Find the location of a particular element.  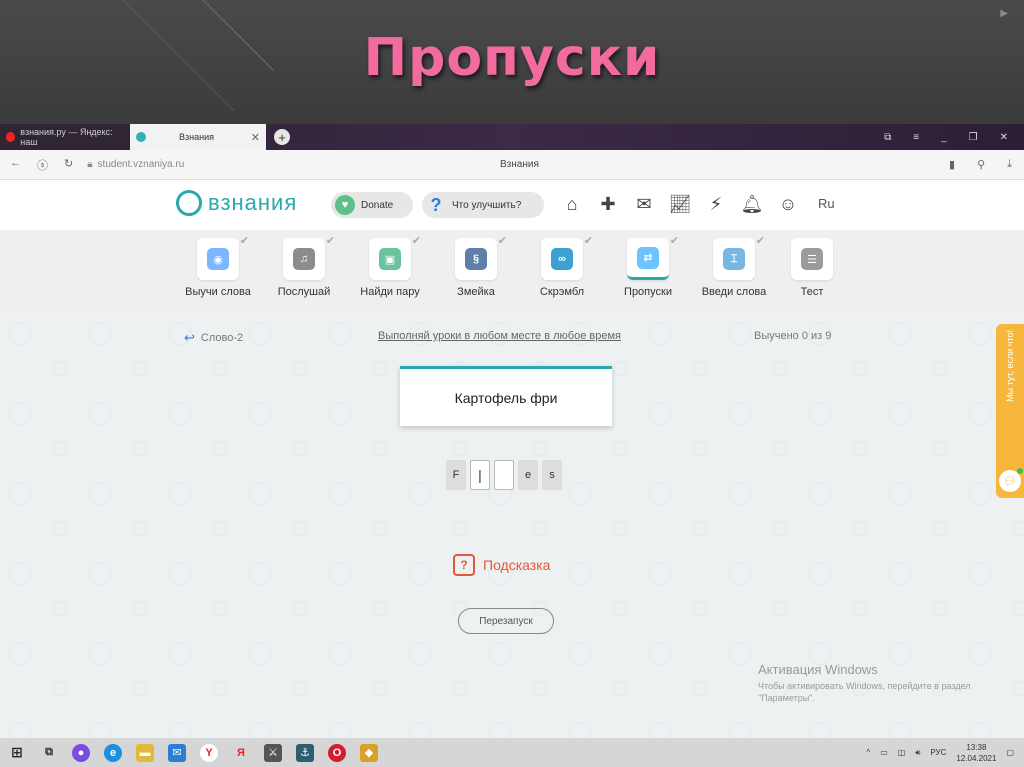

notifications-icon: ▢ is located at coordinates (1010, 752).